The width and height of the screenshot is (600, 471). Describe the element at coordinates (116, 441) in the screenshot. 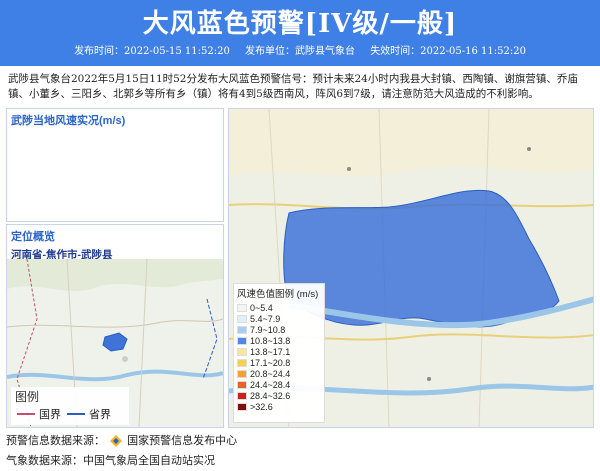

I see `early-warning-center-logo-icon` at that location.